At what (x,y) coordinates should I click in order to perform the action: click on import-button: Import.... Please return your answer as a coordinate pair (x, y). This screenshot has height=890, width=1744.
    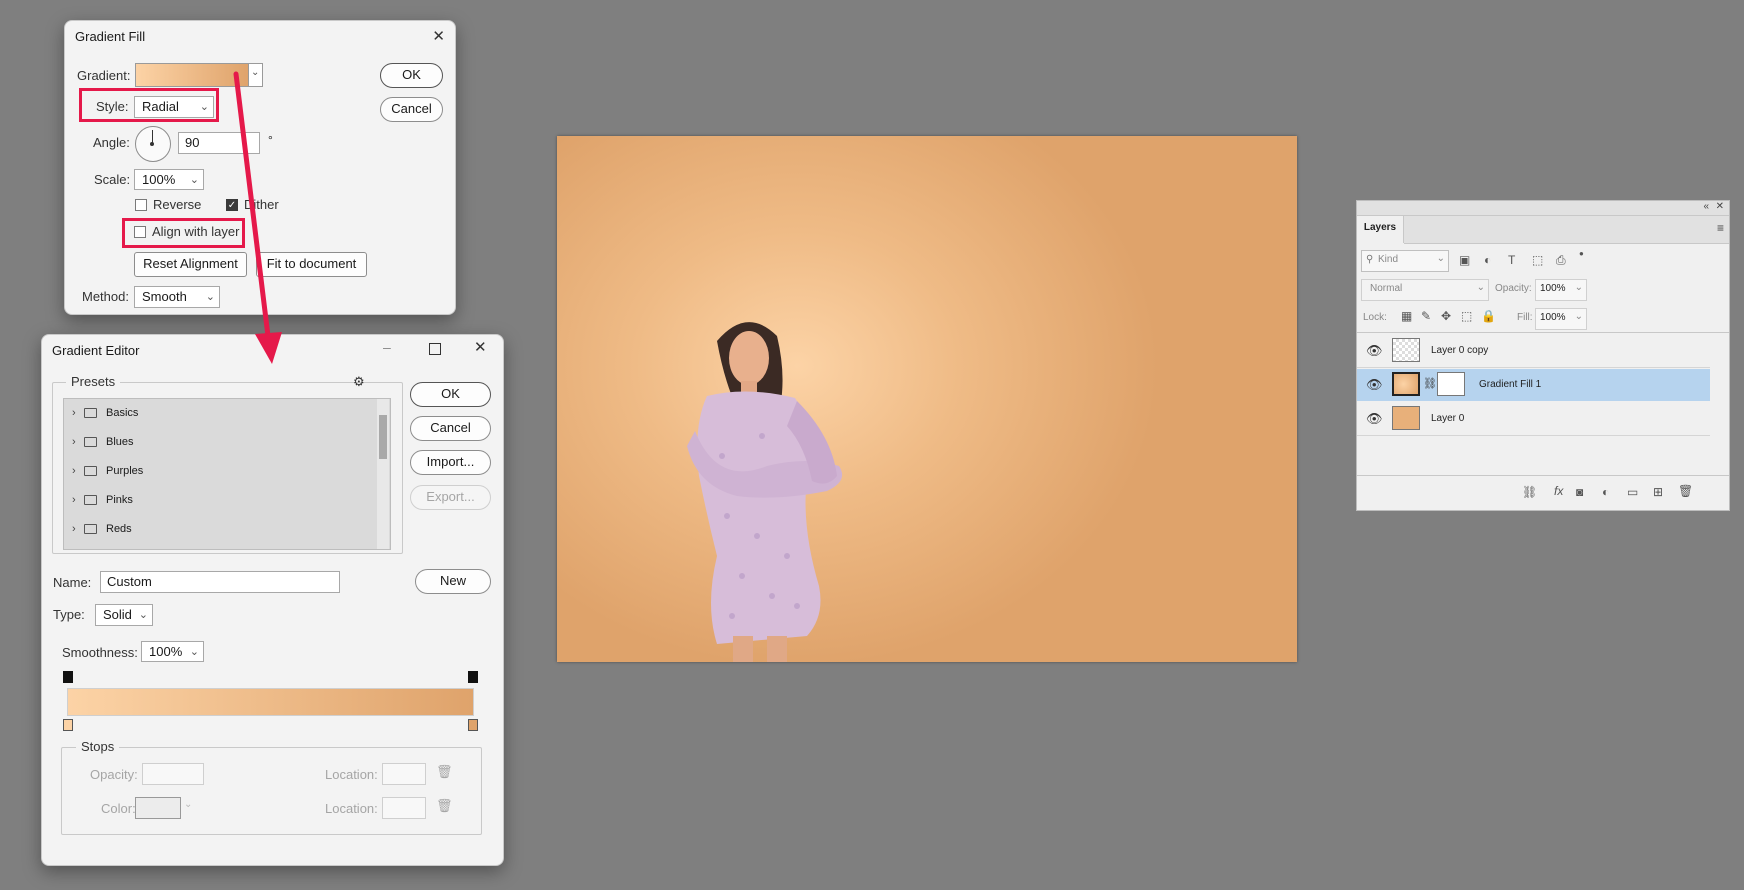
    Looking at the image, I should click on (450, 462).